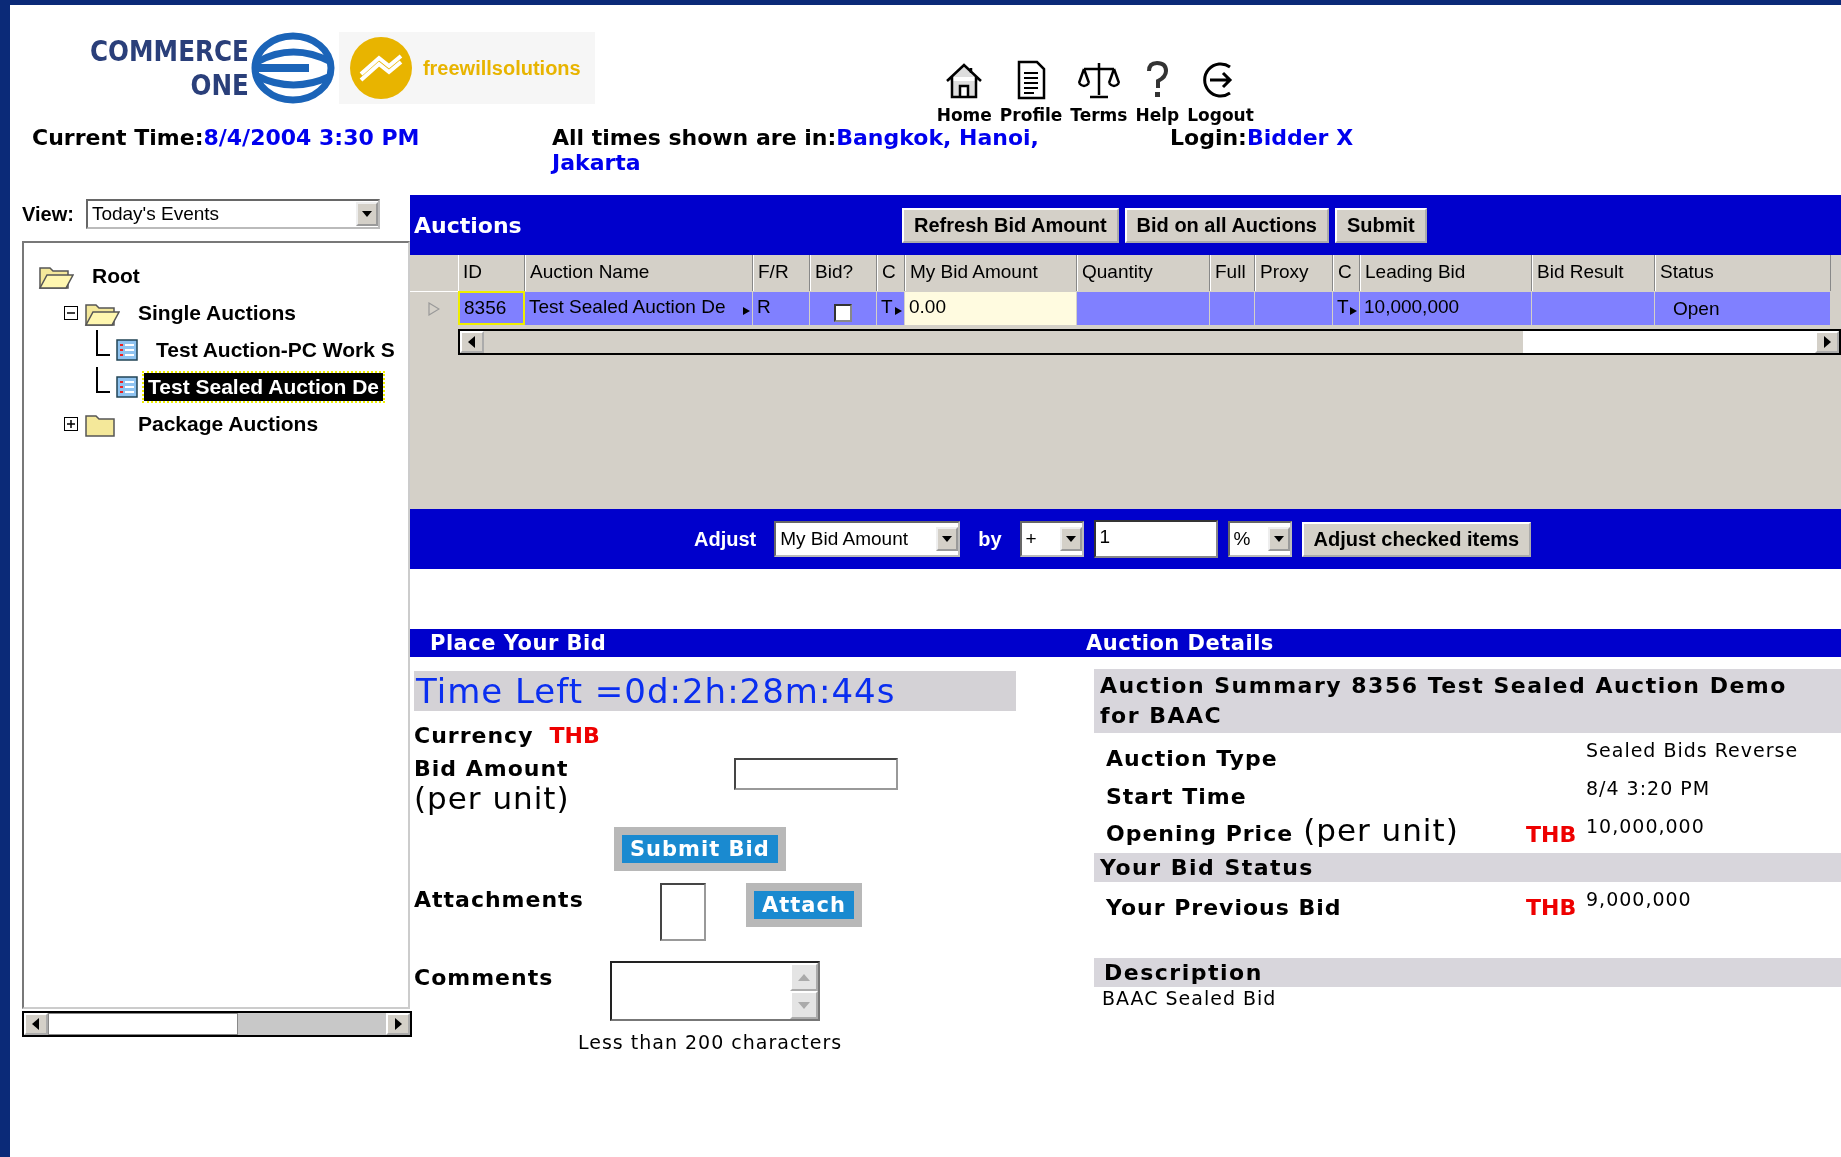 The width and height of the screenshot is (1841, 1157). What do you see at coordinates (1300, 137) in the screenshot?
I see `login-value: Bidder X` at bounding box center [1300, 137].